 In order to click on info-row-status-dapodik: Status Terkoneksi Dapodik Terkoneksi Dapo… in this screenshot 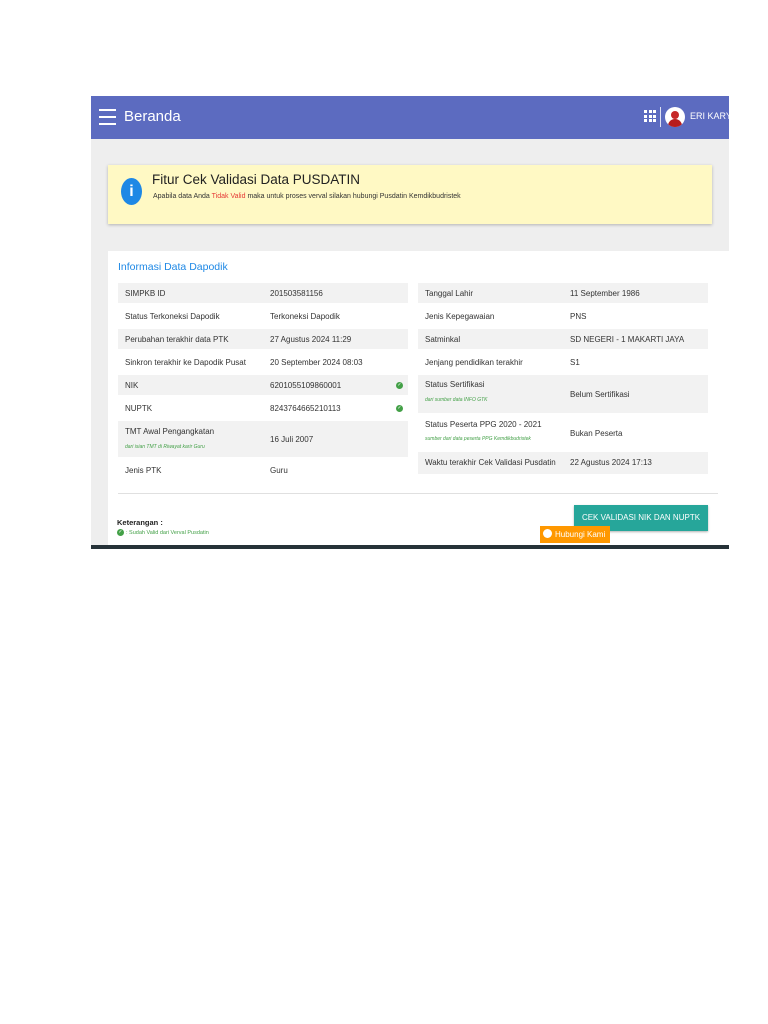, I will do `click(232, 316)`.